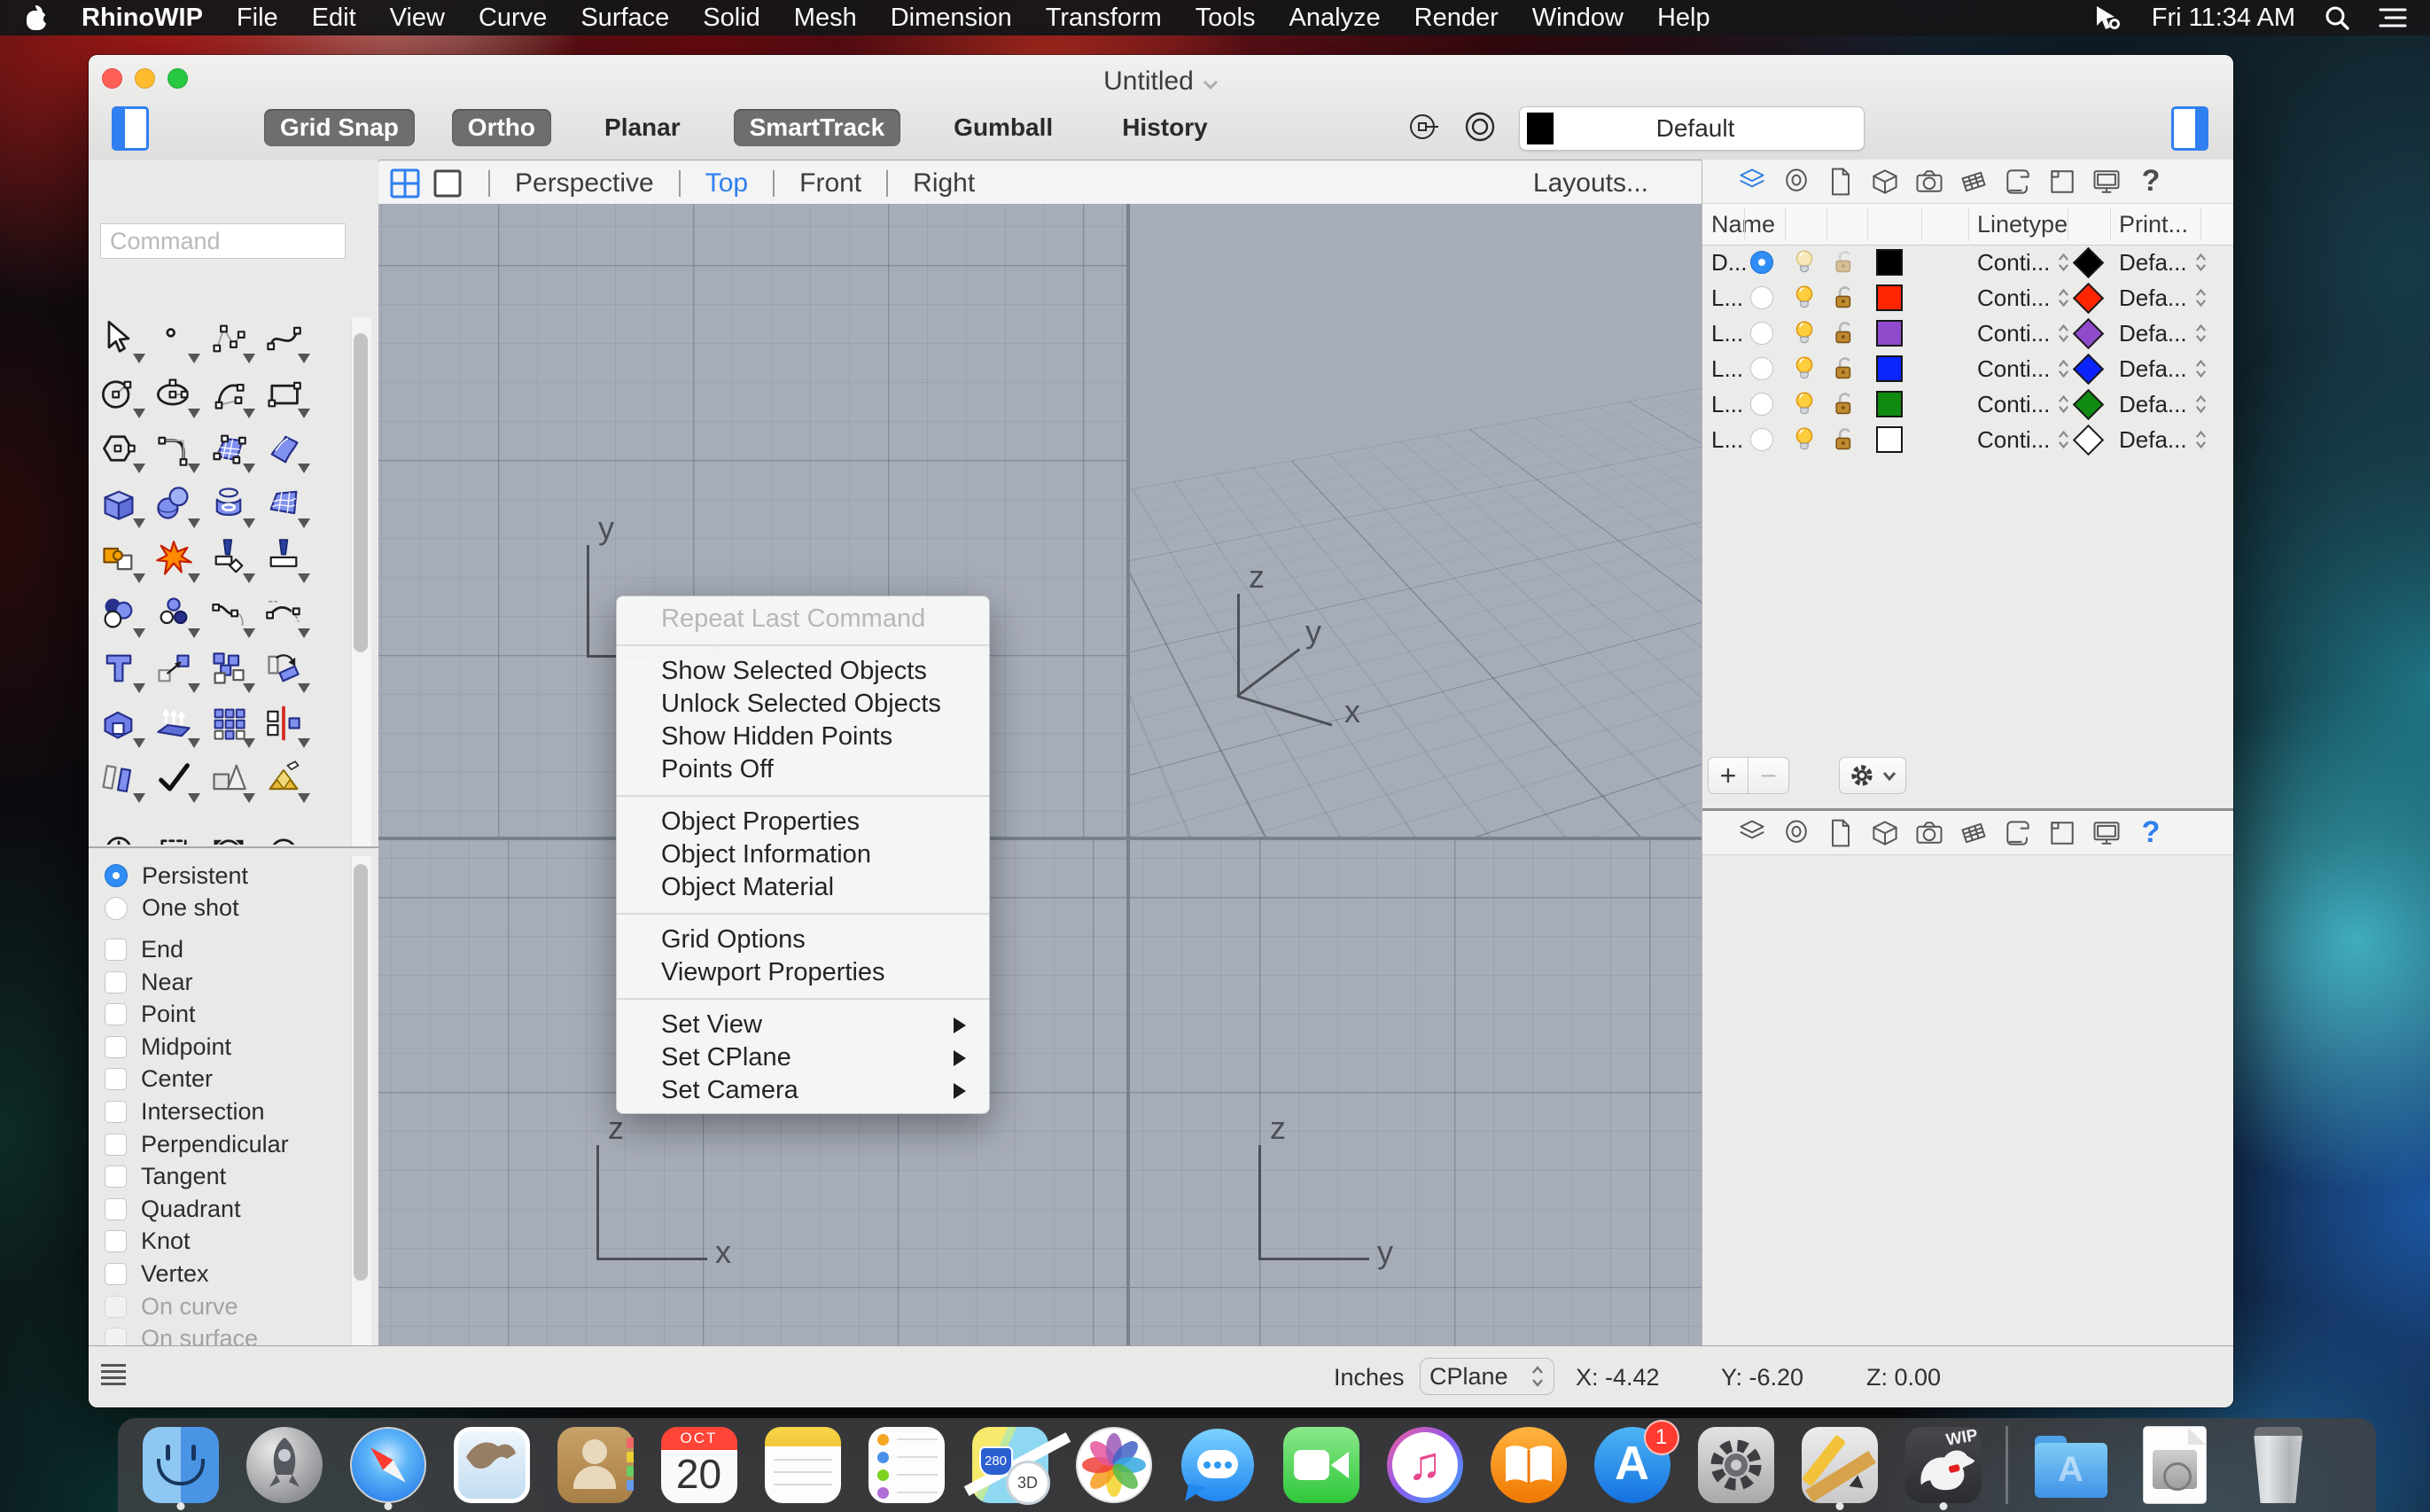 This screenshot has height=1512, width=2430. I want to click on osnap-on-curve: On curve, so click(229, 1306).